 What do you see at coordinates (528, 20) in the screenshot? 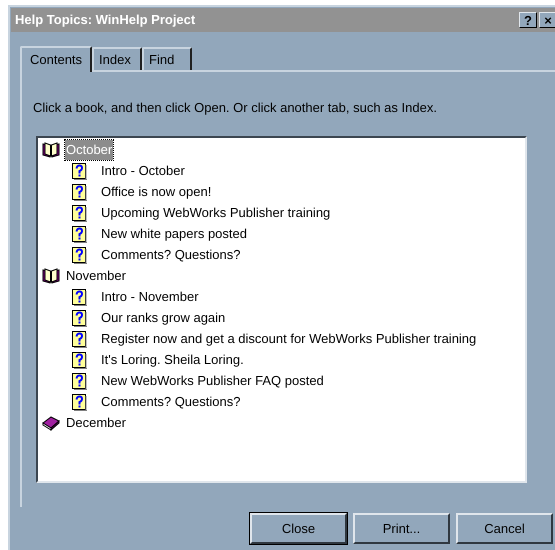
I see `help-button: ?` at bounding box center [528, 20].